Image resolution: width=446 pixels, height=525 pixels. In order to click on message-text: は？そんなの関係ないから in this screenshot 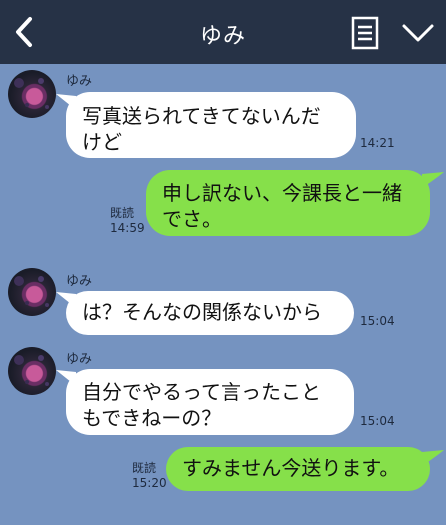, I will do `click(202, 312)`.